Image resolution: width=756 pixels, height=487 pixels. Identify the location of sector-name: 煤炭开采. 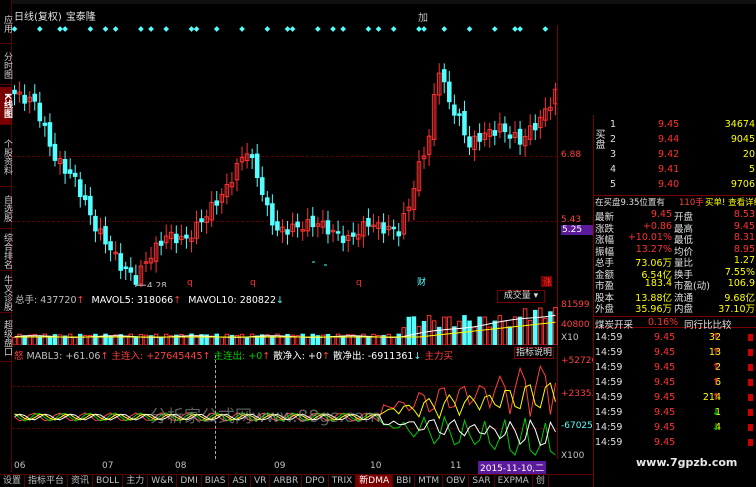
(614, 324).